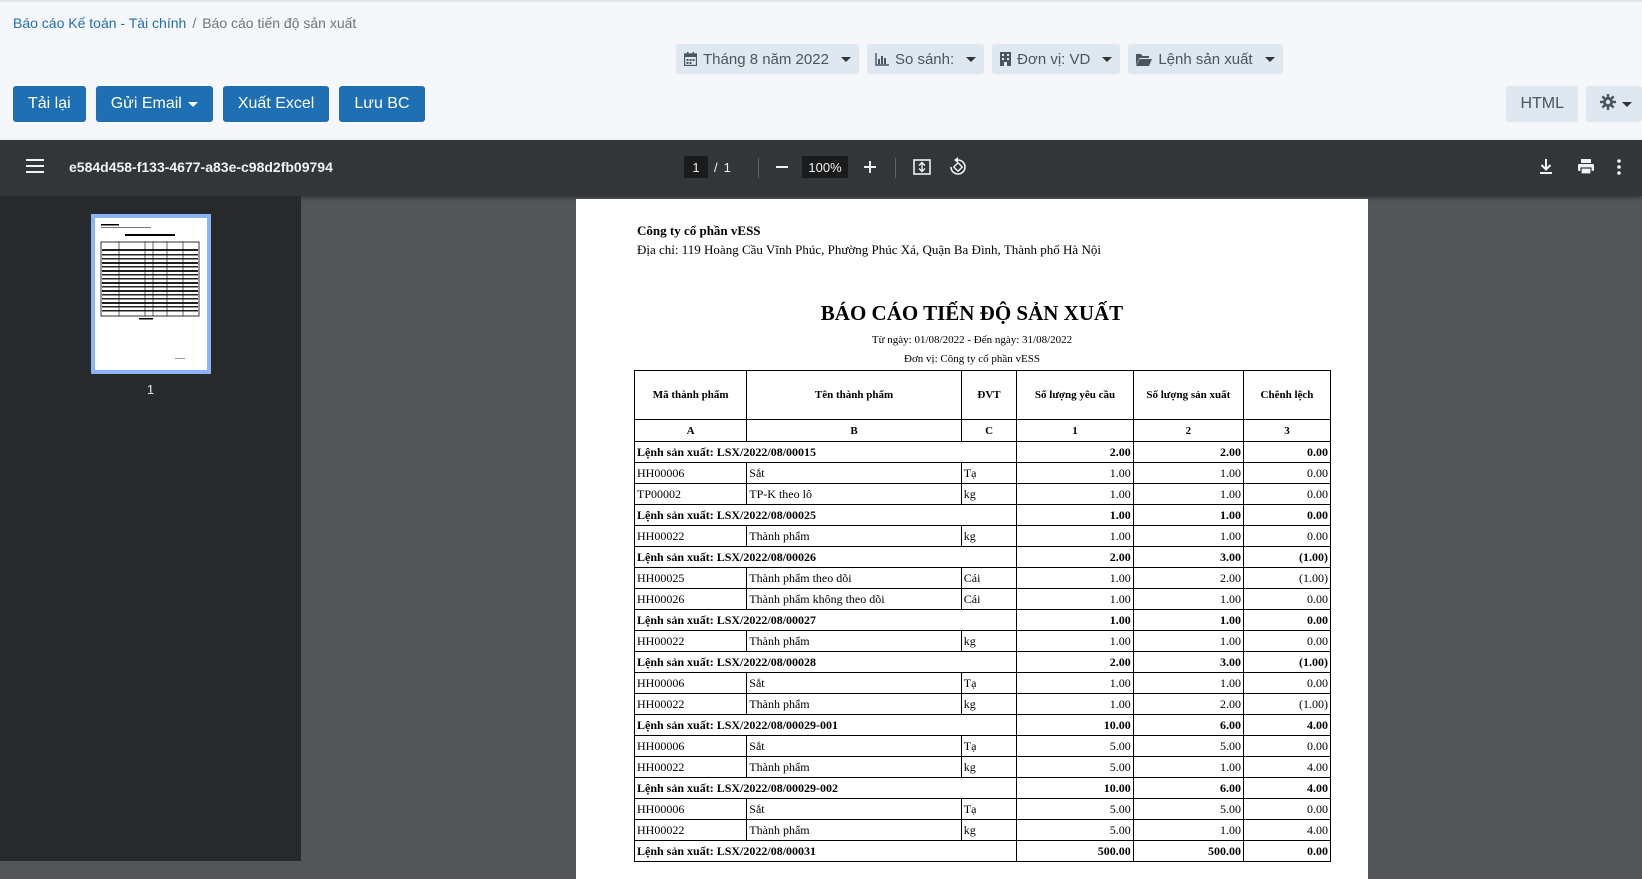 The image size is (1642, 879). I want to click on column-code: C, so click(989, 430).